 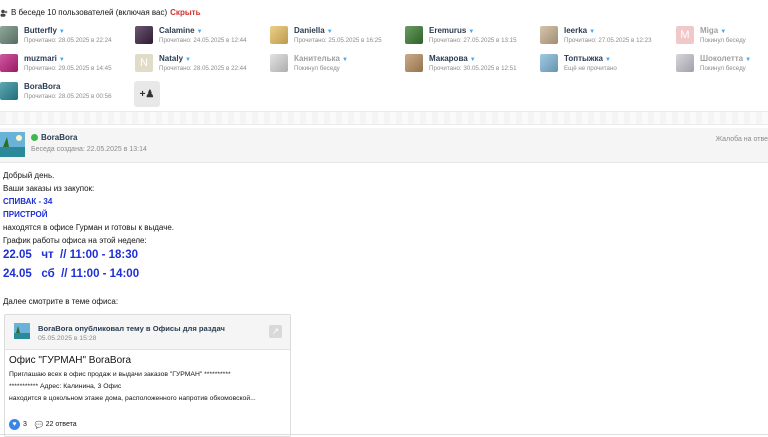 I want to click on participant-status: Прочитано: 28.05.2025 в 22:44, so click(x=203, y=68).